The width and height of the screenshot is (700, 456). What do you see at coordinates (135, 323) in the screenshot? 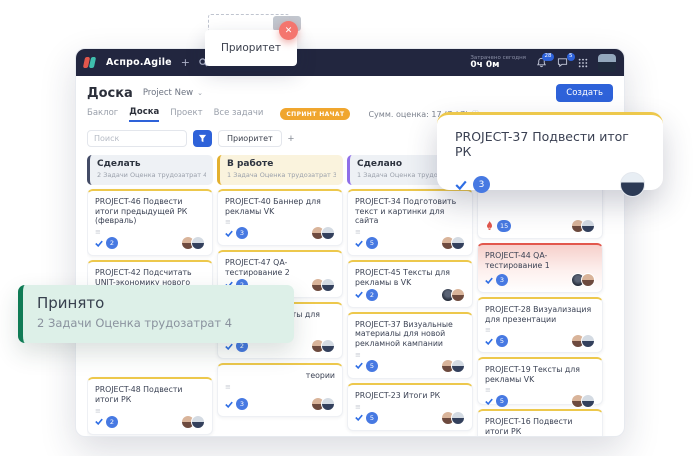
I see `accepted-subtitle: 2 Задачи Оценка трудозатрат 4` at bounding box center [135, 323].